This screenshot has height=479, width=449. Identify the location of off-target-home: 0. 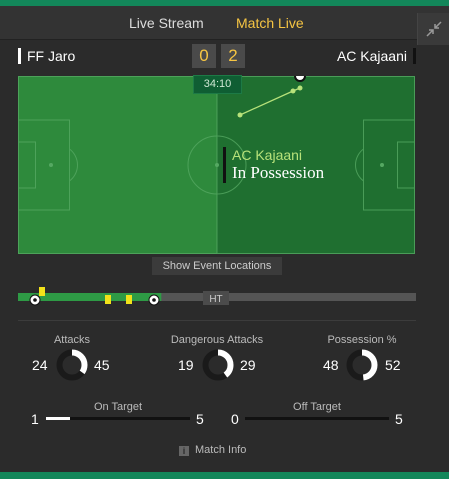
(235, 419).